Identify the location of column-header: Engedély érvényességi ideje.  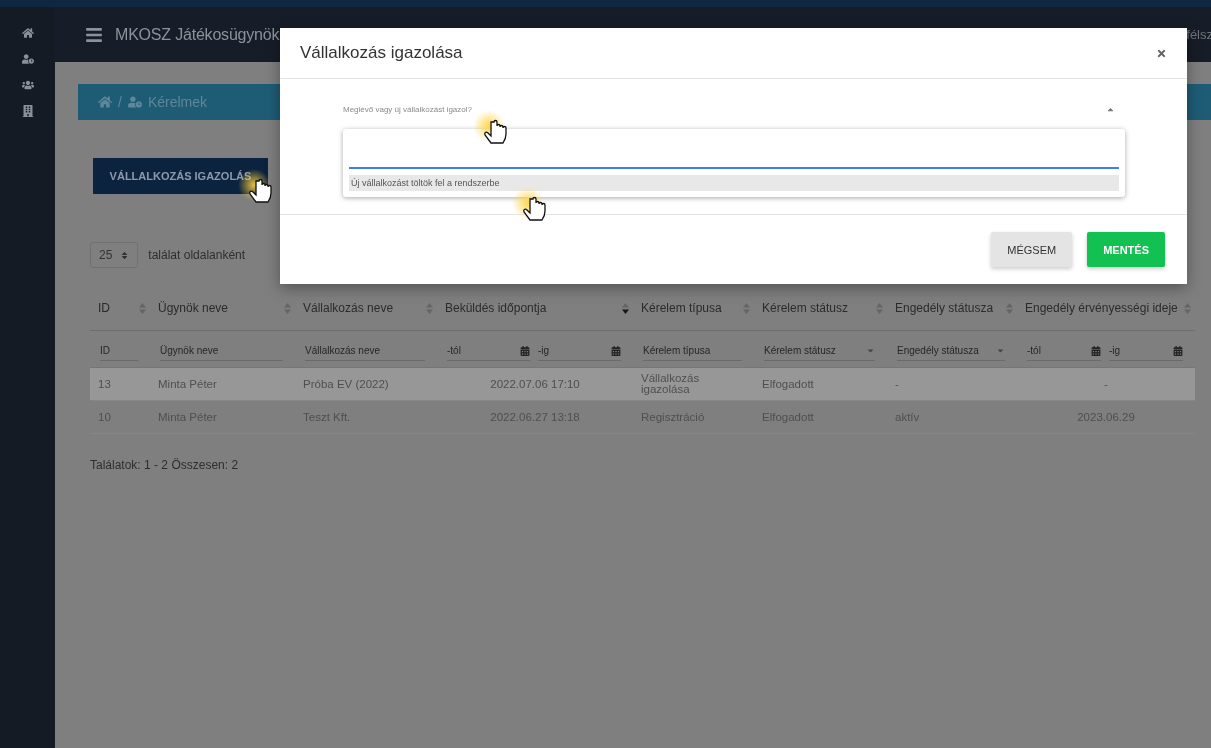
(1106, 308).